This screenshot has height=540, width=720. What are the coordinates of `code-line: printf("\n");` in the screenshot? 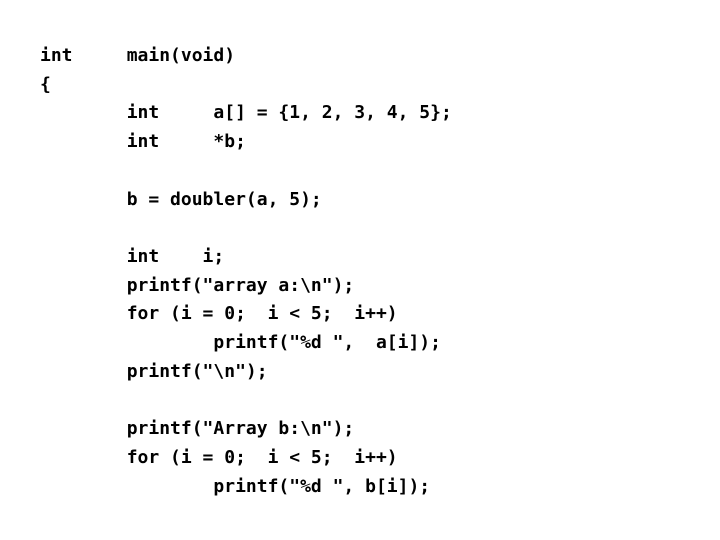 It's located at (154, 371).